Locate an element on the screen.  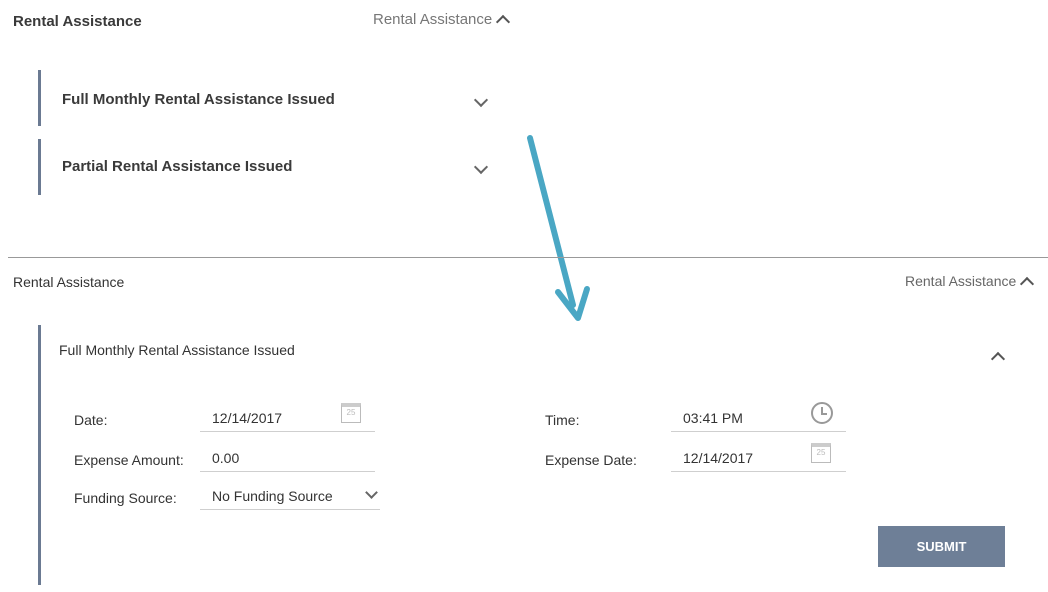
clock-icon is located at coordinates (822, 413).